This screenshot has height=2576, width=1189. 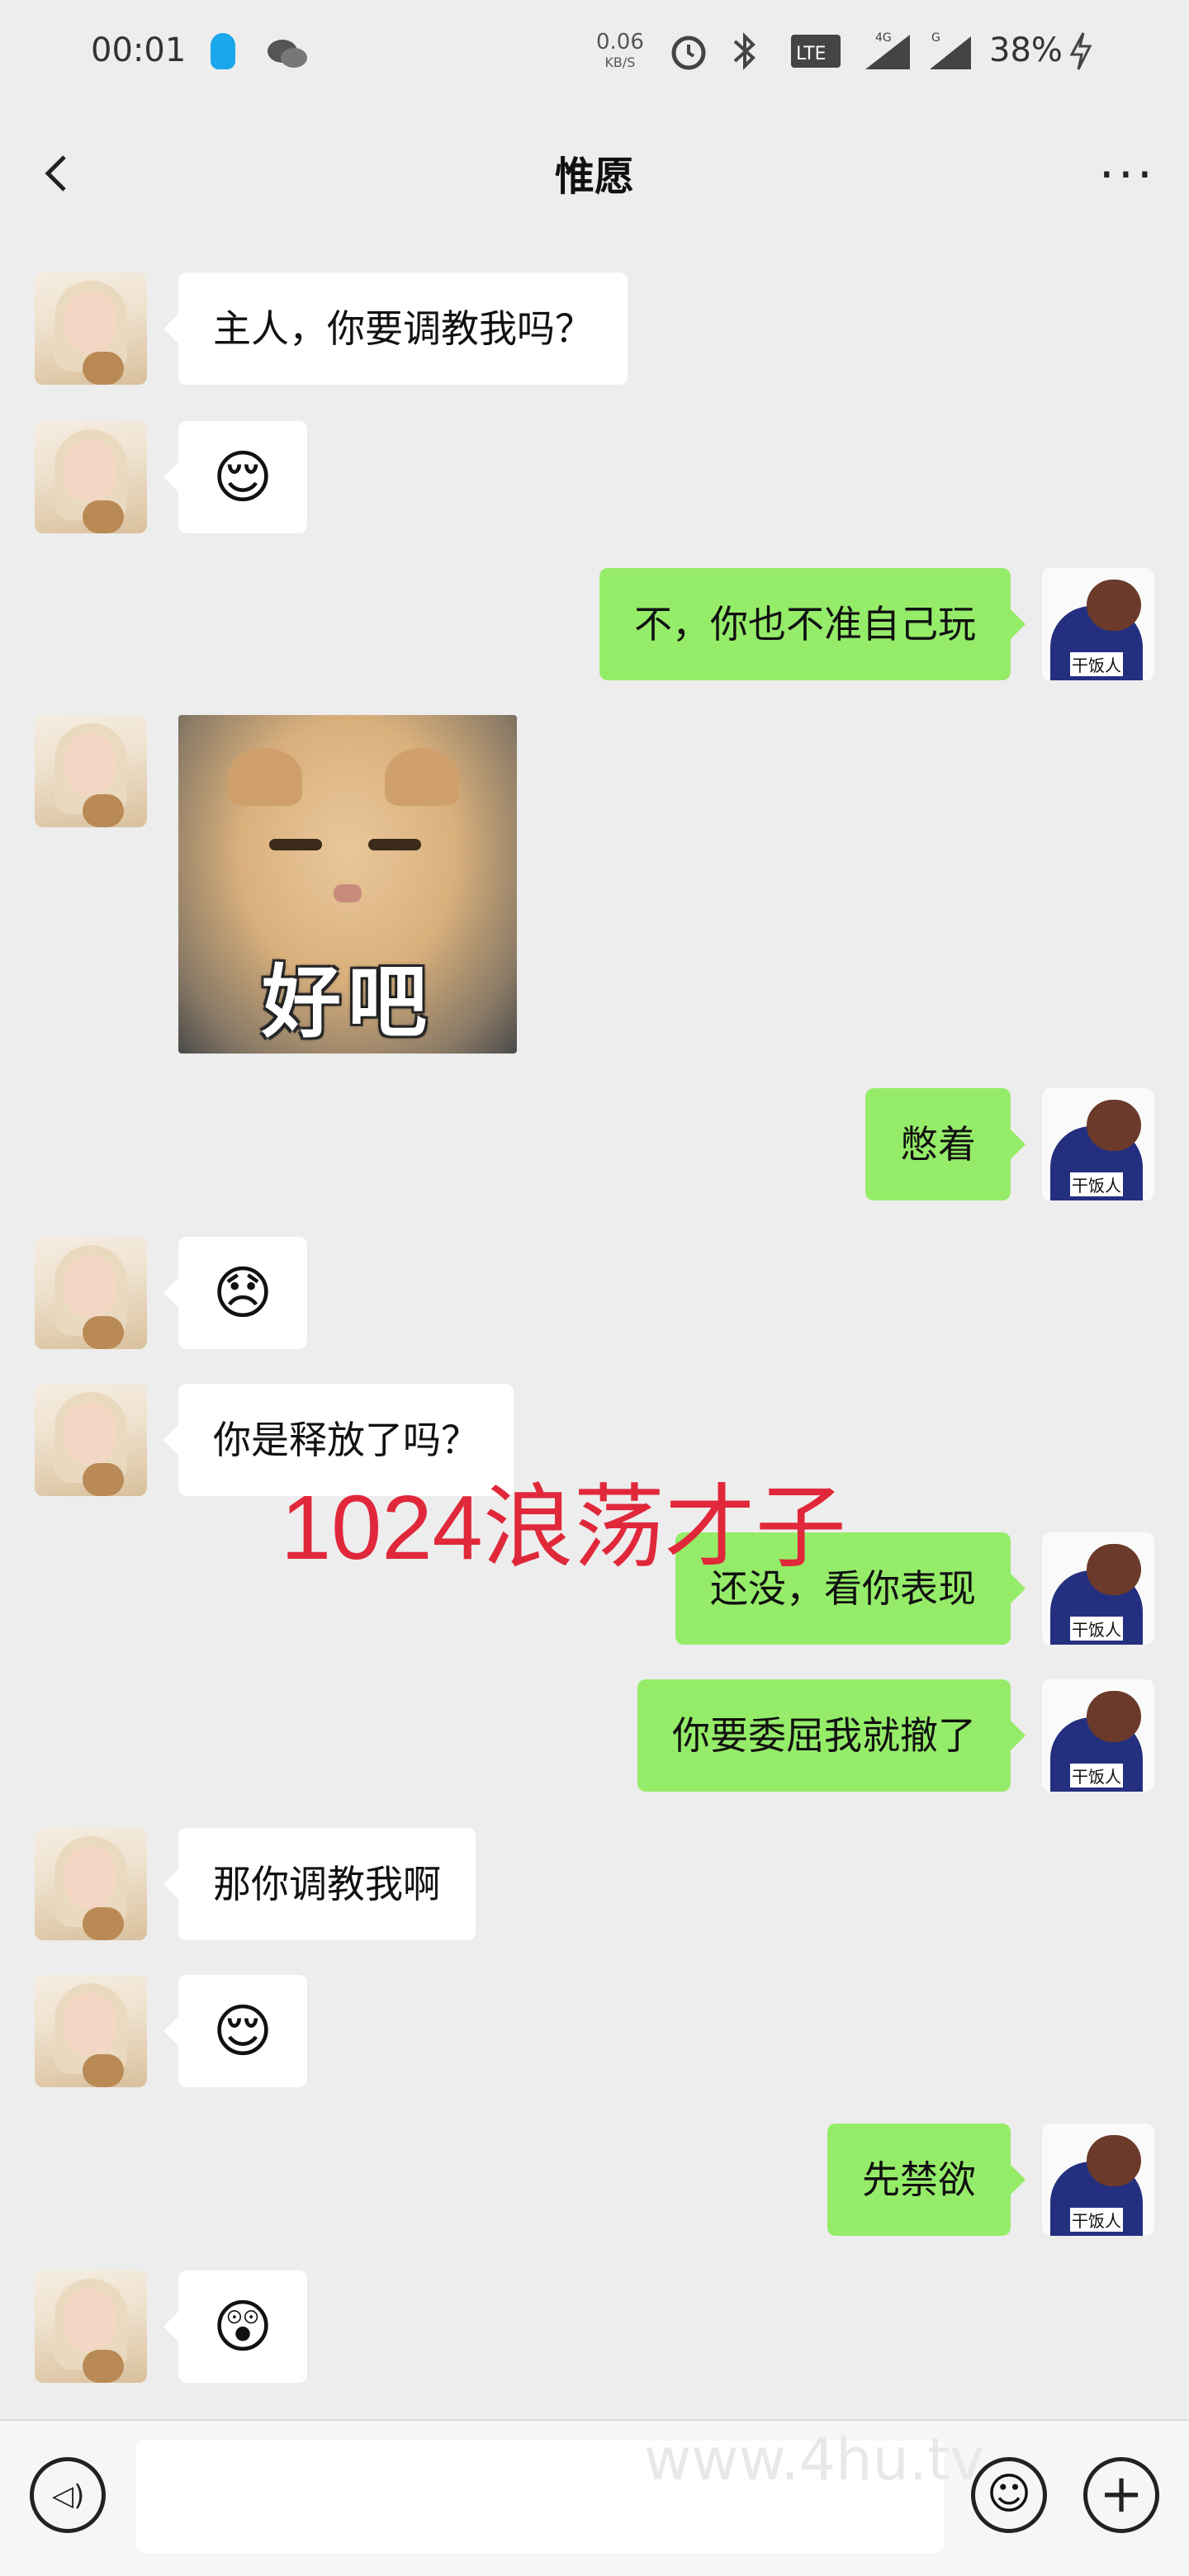 What do you see at coordinates (347, 884) in the screenshot?
I see `cat-sticker: 好吧` at bounding box center [347, 884].